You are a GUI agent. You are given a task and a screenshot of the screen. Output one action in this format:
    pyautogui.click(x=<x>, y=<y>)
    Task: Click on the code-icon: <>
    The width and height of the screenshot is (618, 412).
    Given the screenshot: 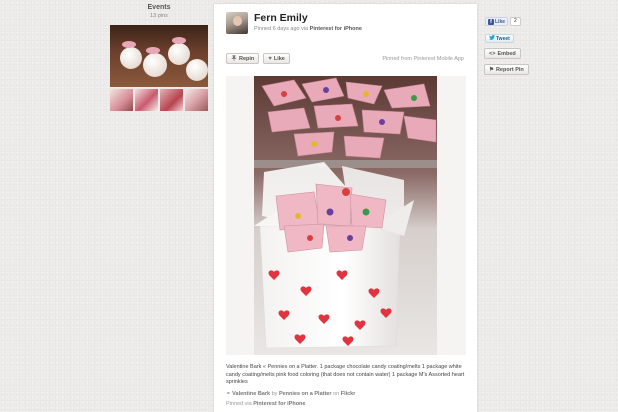 What is the action you would take?
    pyautogui.click(x=492, y=53)
    